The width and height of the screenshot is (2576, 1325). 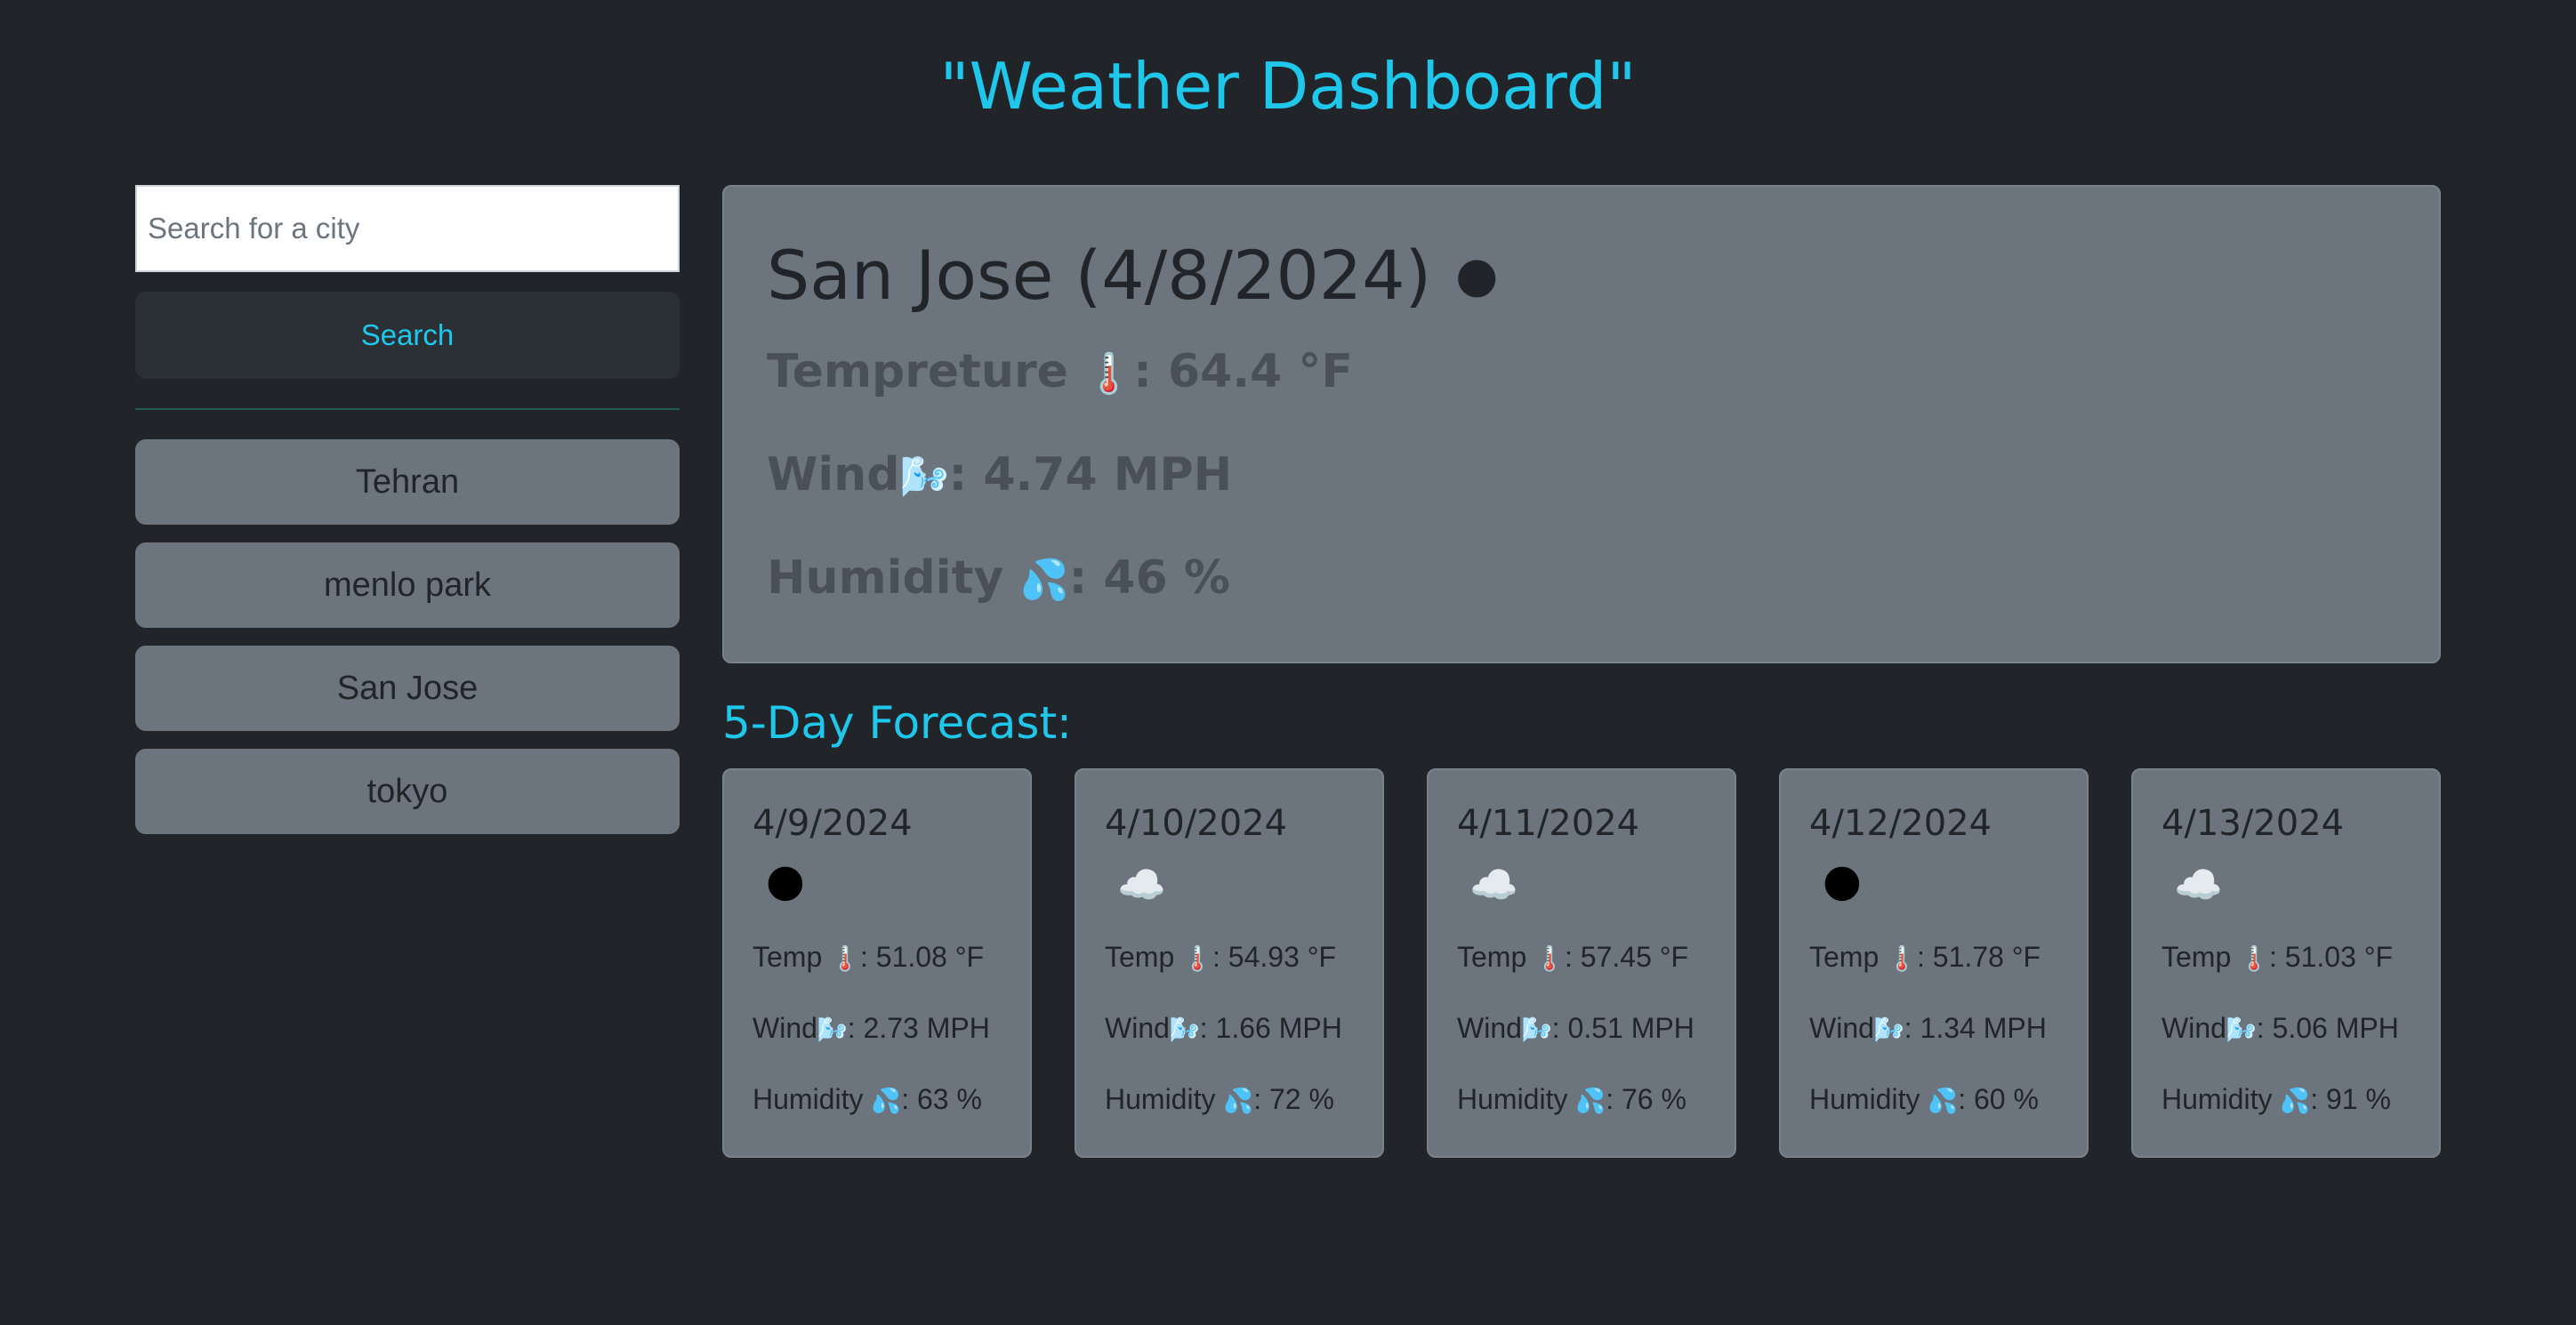 I want to click on temp-value: : 51.08 °F, so click(x=922, y=957).